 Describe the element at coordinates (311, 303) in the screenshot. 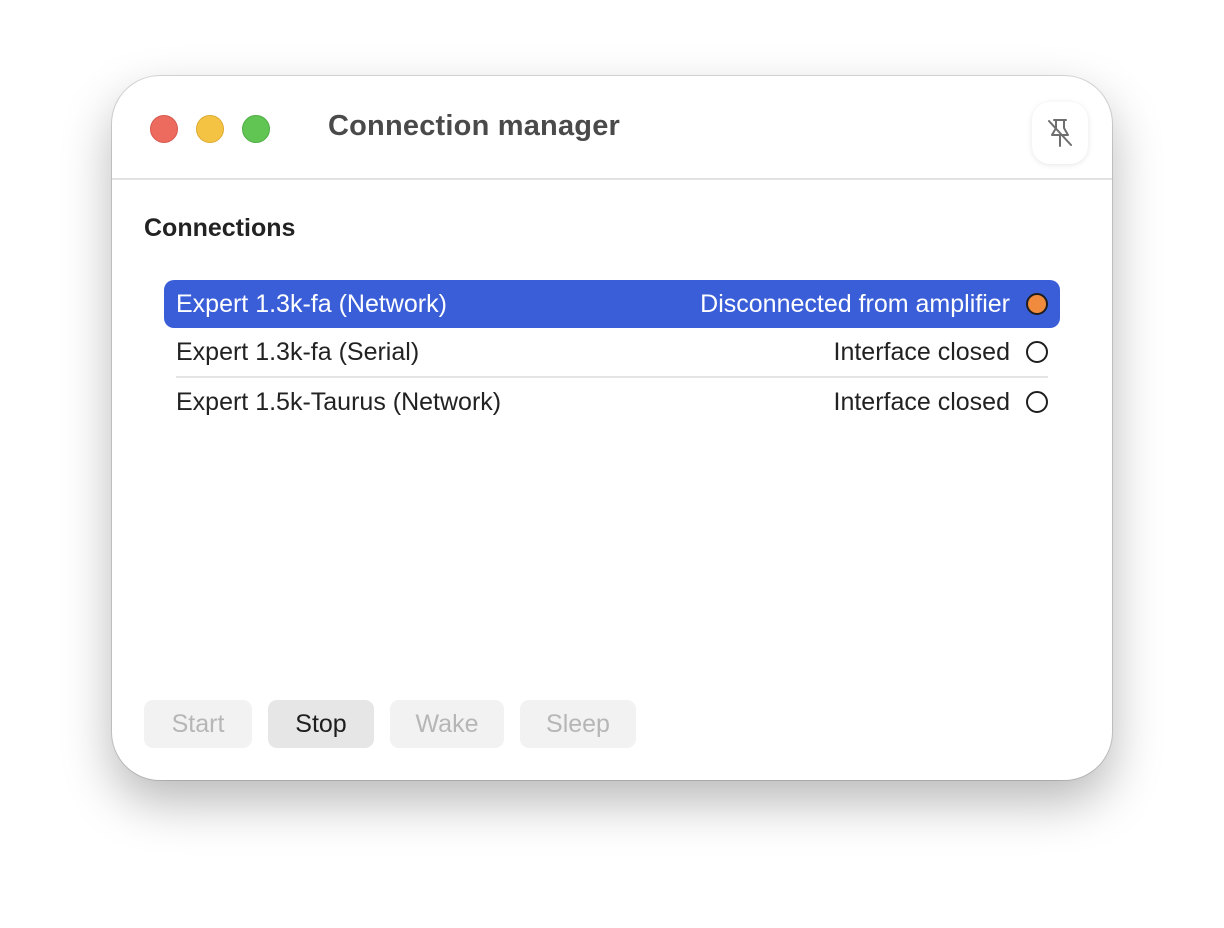

I see `connection-name: Expert 1.3k-fa (Network)` at that location.